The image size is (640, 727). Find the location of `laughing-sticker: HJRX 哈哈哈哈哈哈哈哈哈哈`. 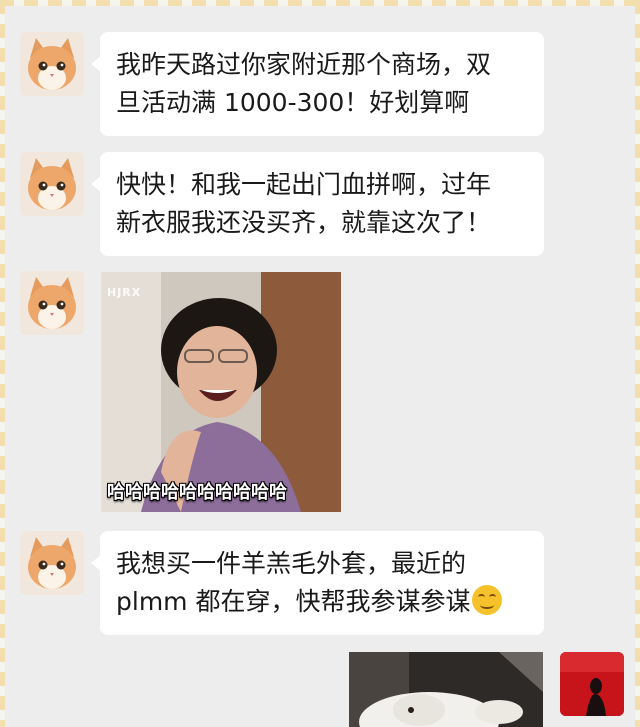

laughing-sticker: HJRX 哈哈哈哈哈哈哈哈哈哈 is located at coordinates (221, 392).